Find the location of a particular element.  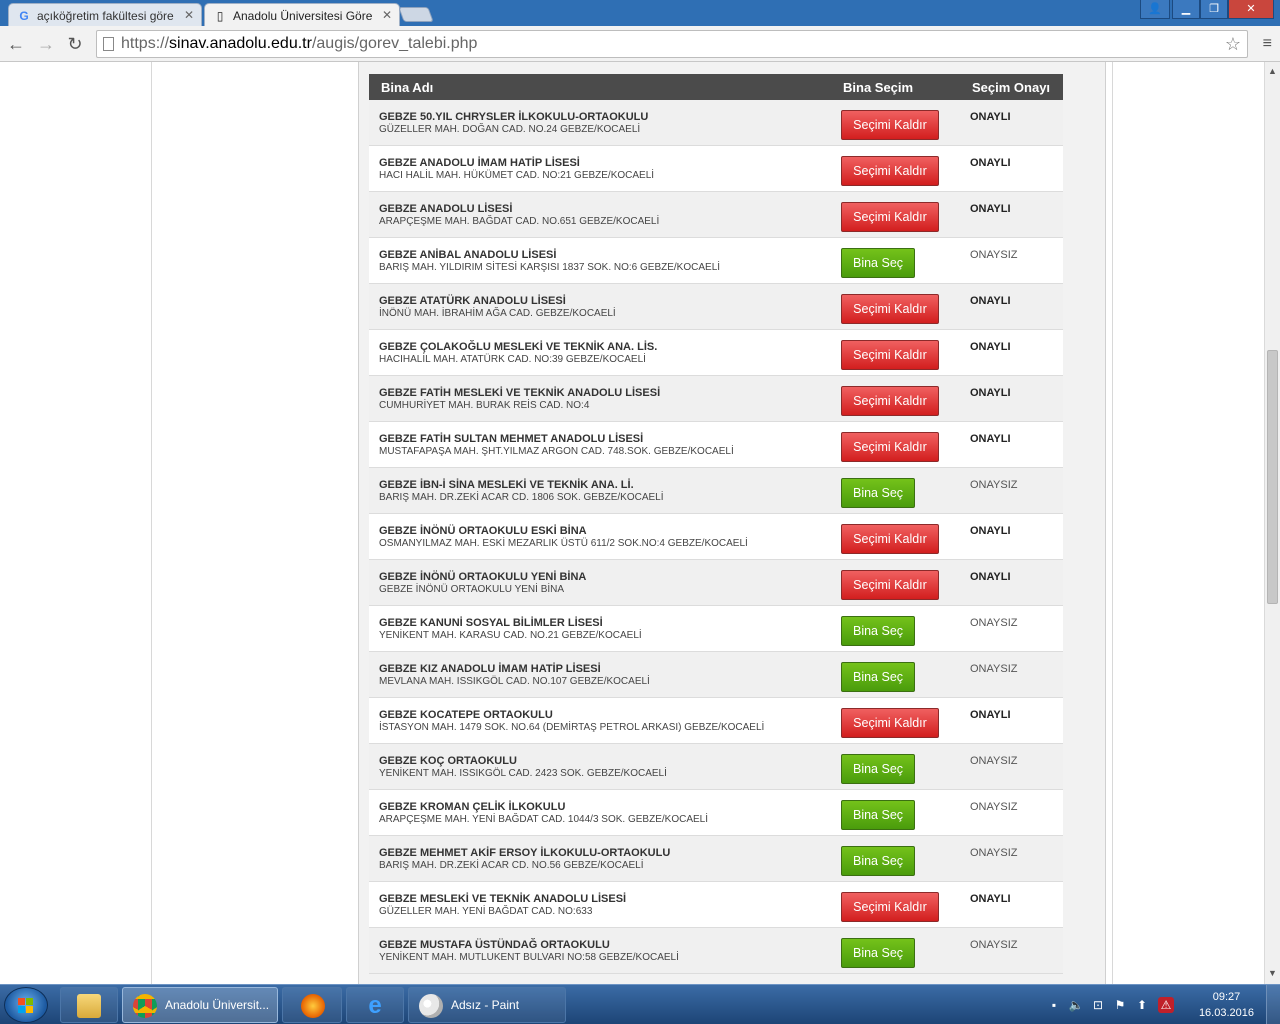

user-icon: 👤 is located at coordinates (1155, 9).